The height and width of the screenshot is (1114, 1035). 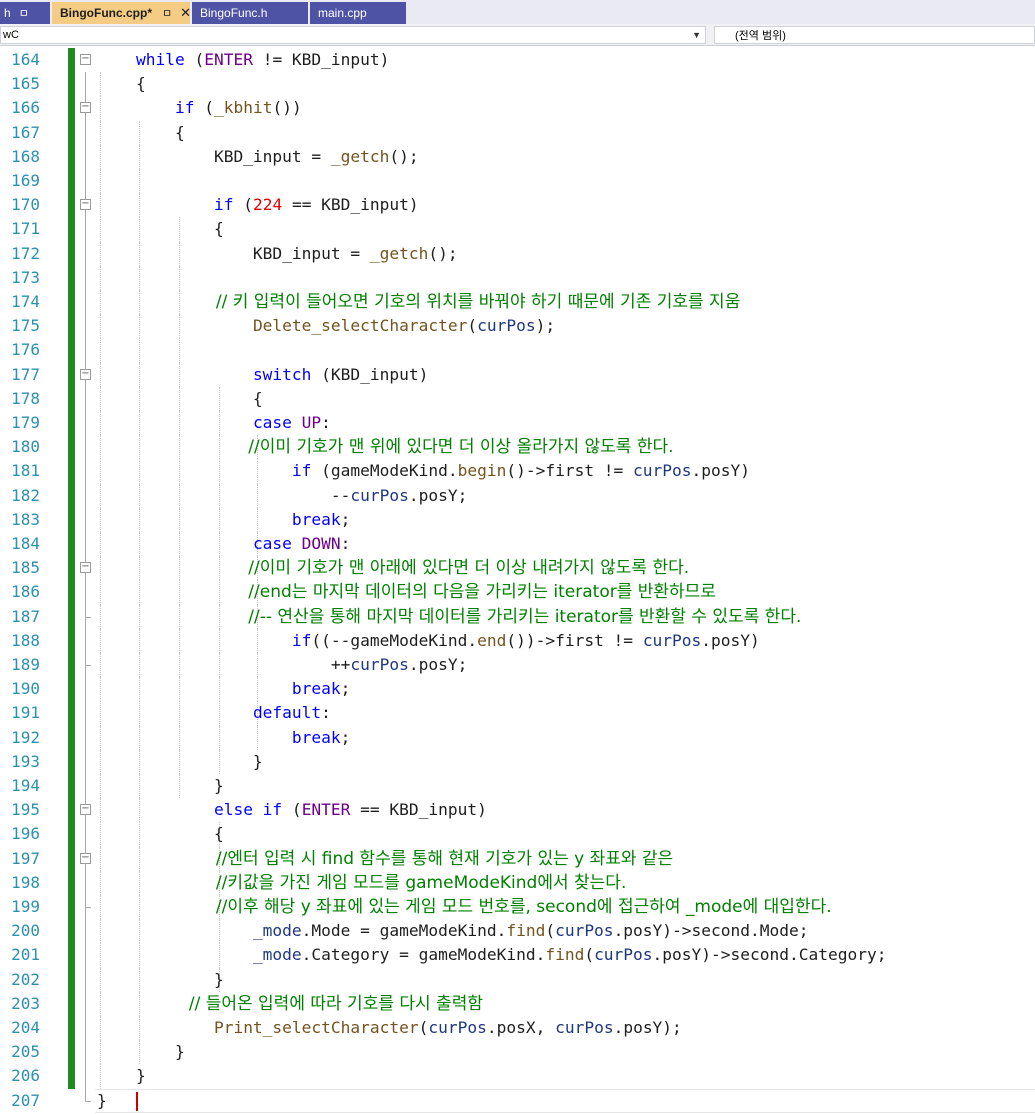 I want to click on code-line: 178 {, so click(x=517, y=398).